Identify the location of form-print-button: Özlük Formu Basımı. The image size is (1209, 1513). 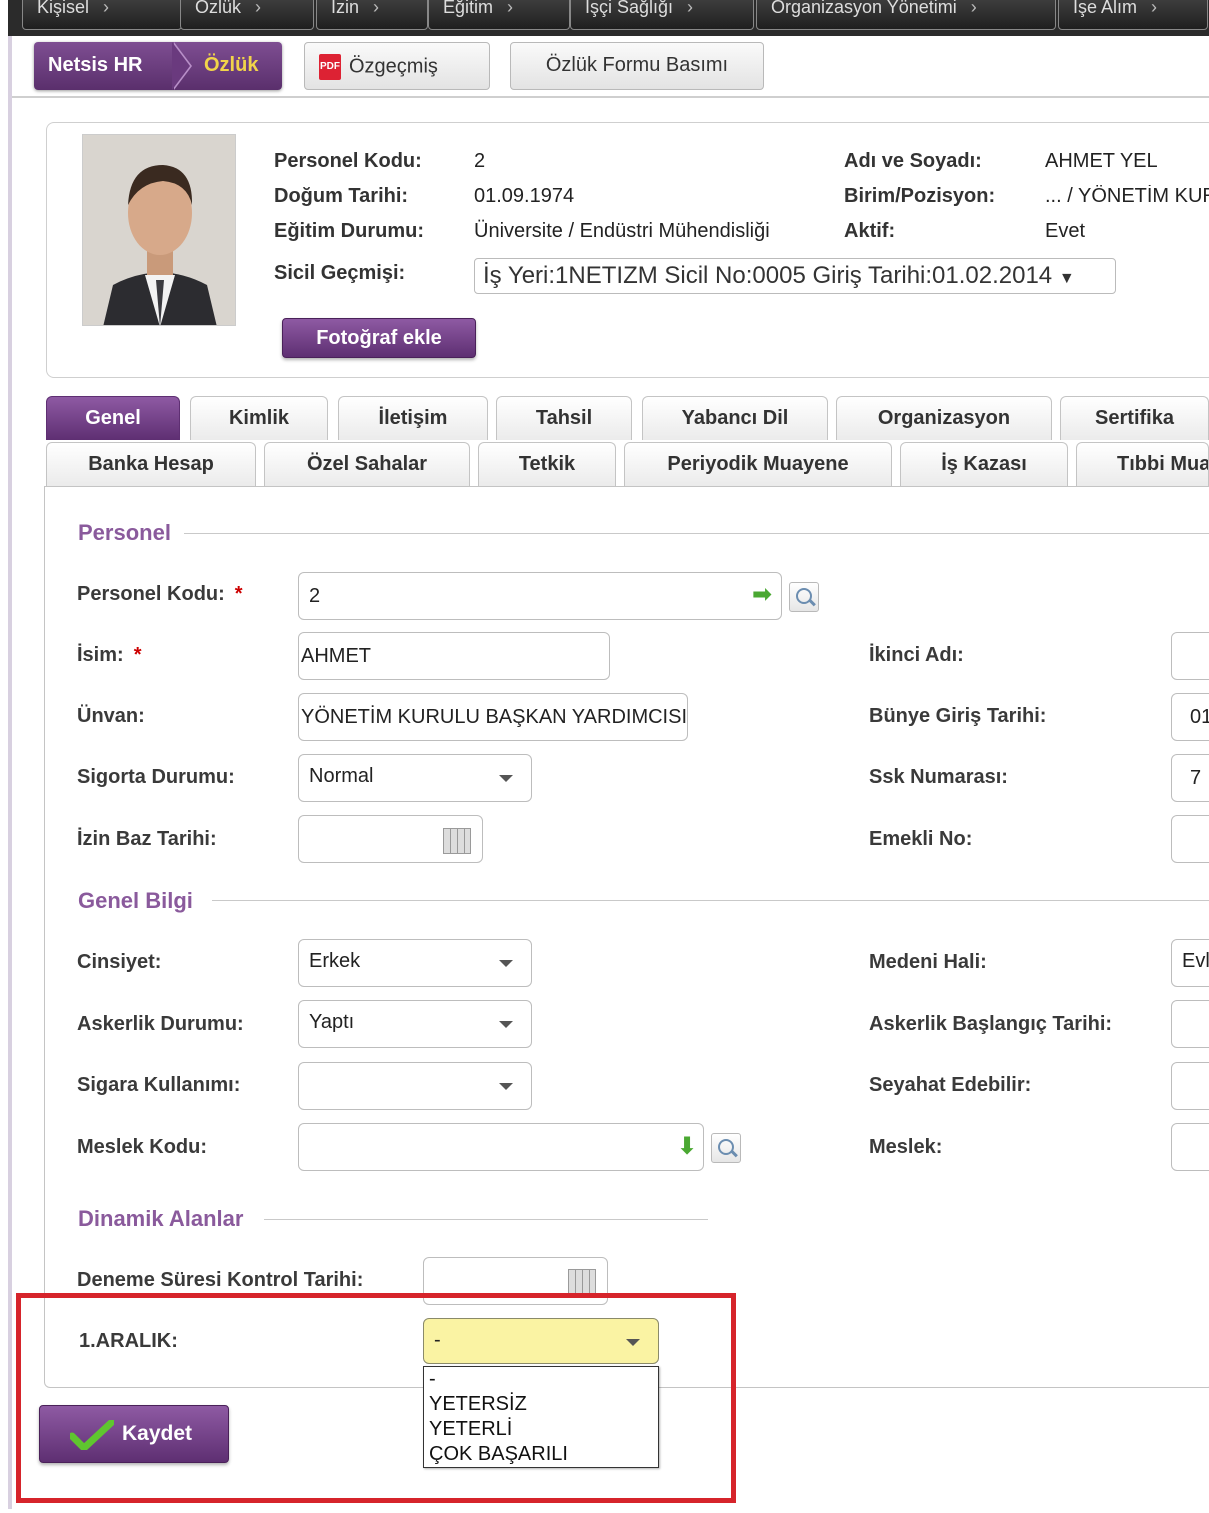
(637, 66).